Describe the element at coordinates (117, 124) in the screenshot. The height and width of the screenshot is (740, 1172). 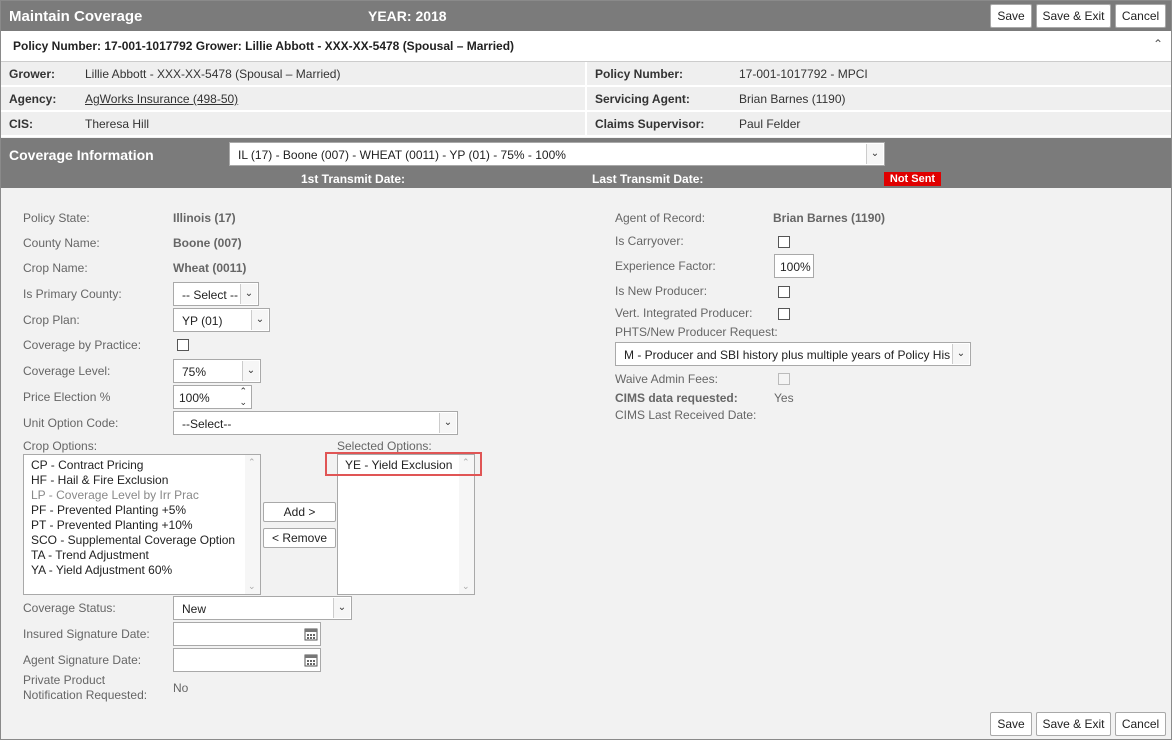
I see `cis-value: Theresa Hill` at that location.